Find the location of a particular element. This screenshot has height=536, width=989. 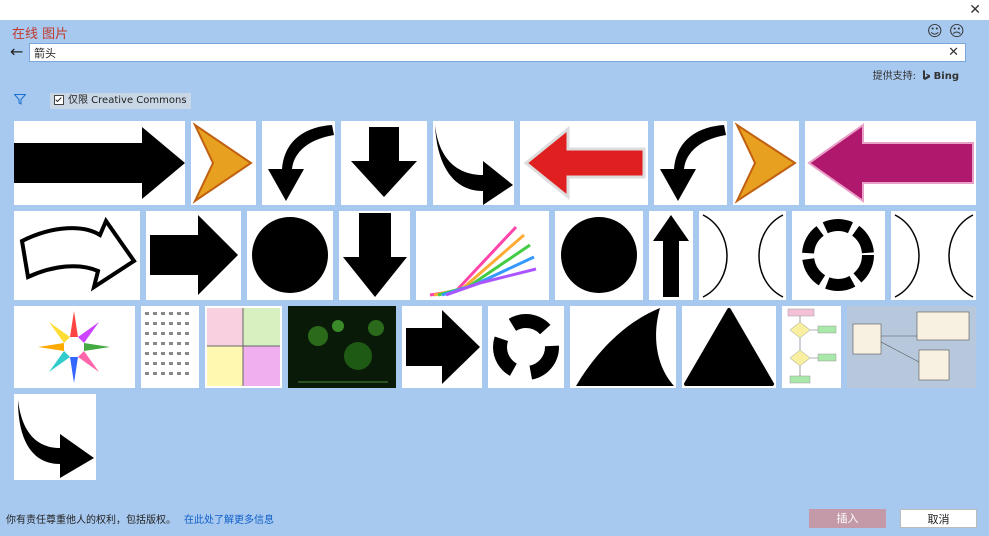

triangle-icon is located at coordinates (729, 347).